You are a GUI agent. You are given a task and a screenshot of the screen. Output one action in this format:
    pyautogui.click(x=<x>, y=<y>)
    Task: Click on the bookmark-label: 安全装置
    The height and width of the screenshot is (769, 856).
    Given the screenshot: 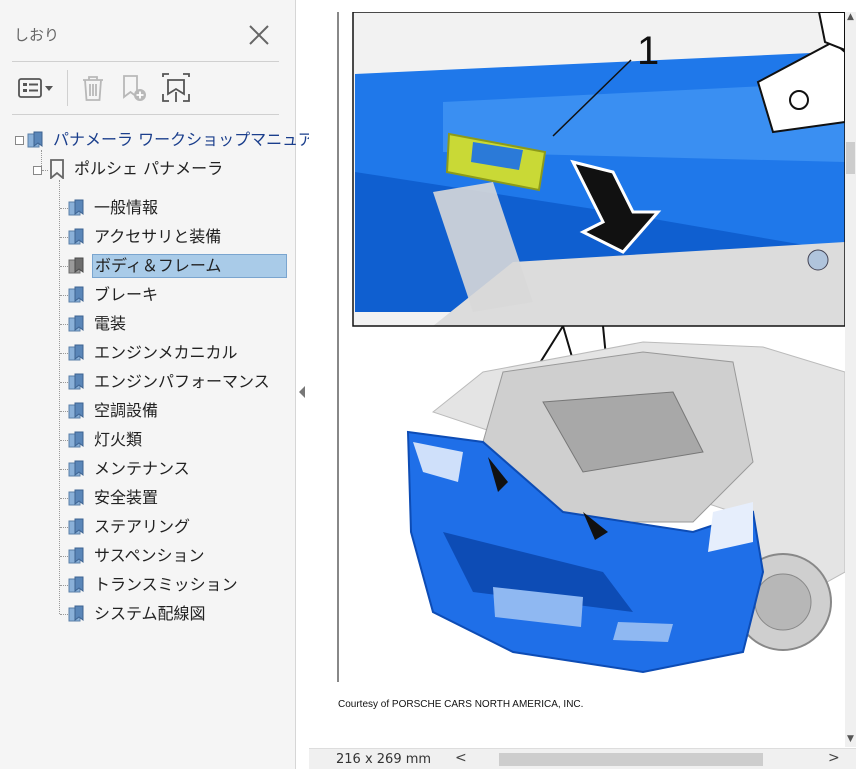 What is the action you would take?
    pyautogui.click(x=126, y=497)
    